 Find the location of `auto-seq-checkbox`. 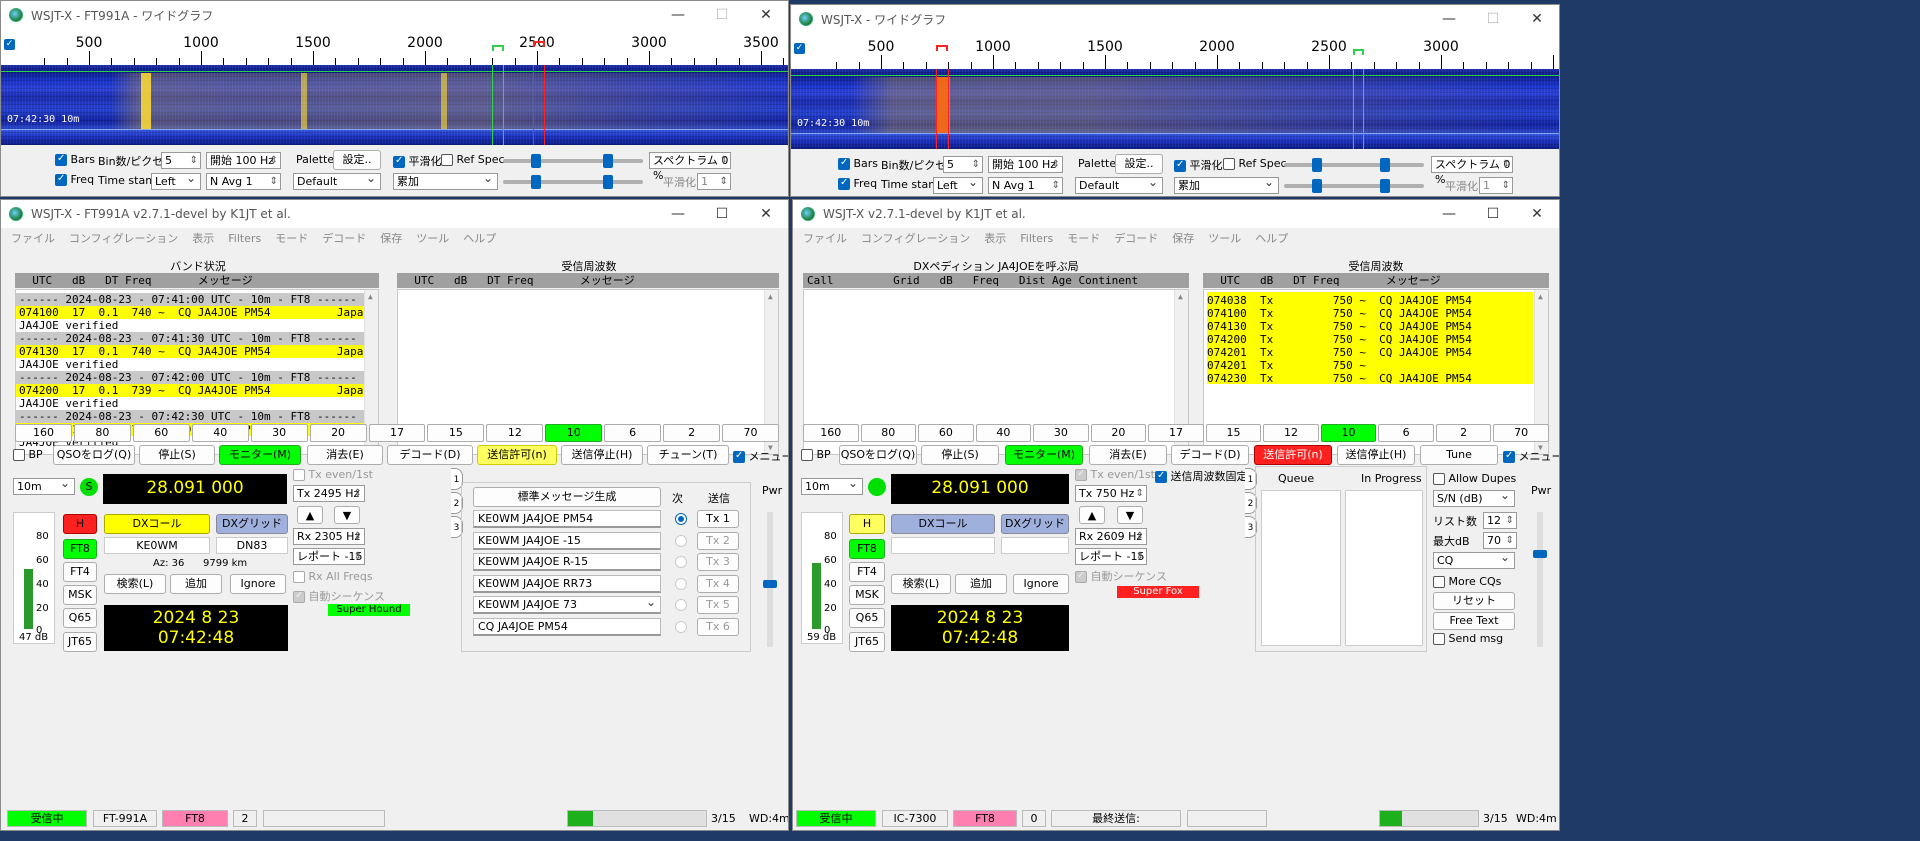

auto-seq-checkbox is located at coordinates (1081, 576).